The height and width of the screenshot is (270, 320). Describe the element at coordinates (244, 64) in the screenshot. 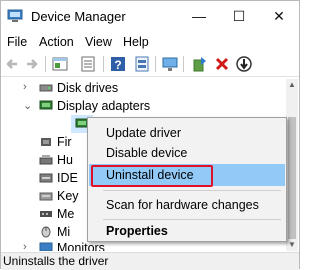

I see `disable-icon` at that location.